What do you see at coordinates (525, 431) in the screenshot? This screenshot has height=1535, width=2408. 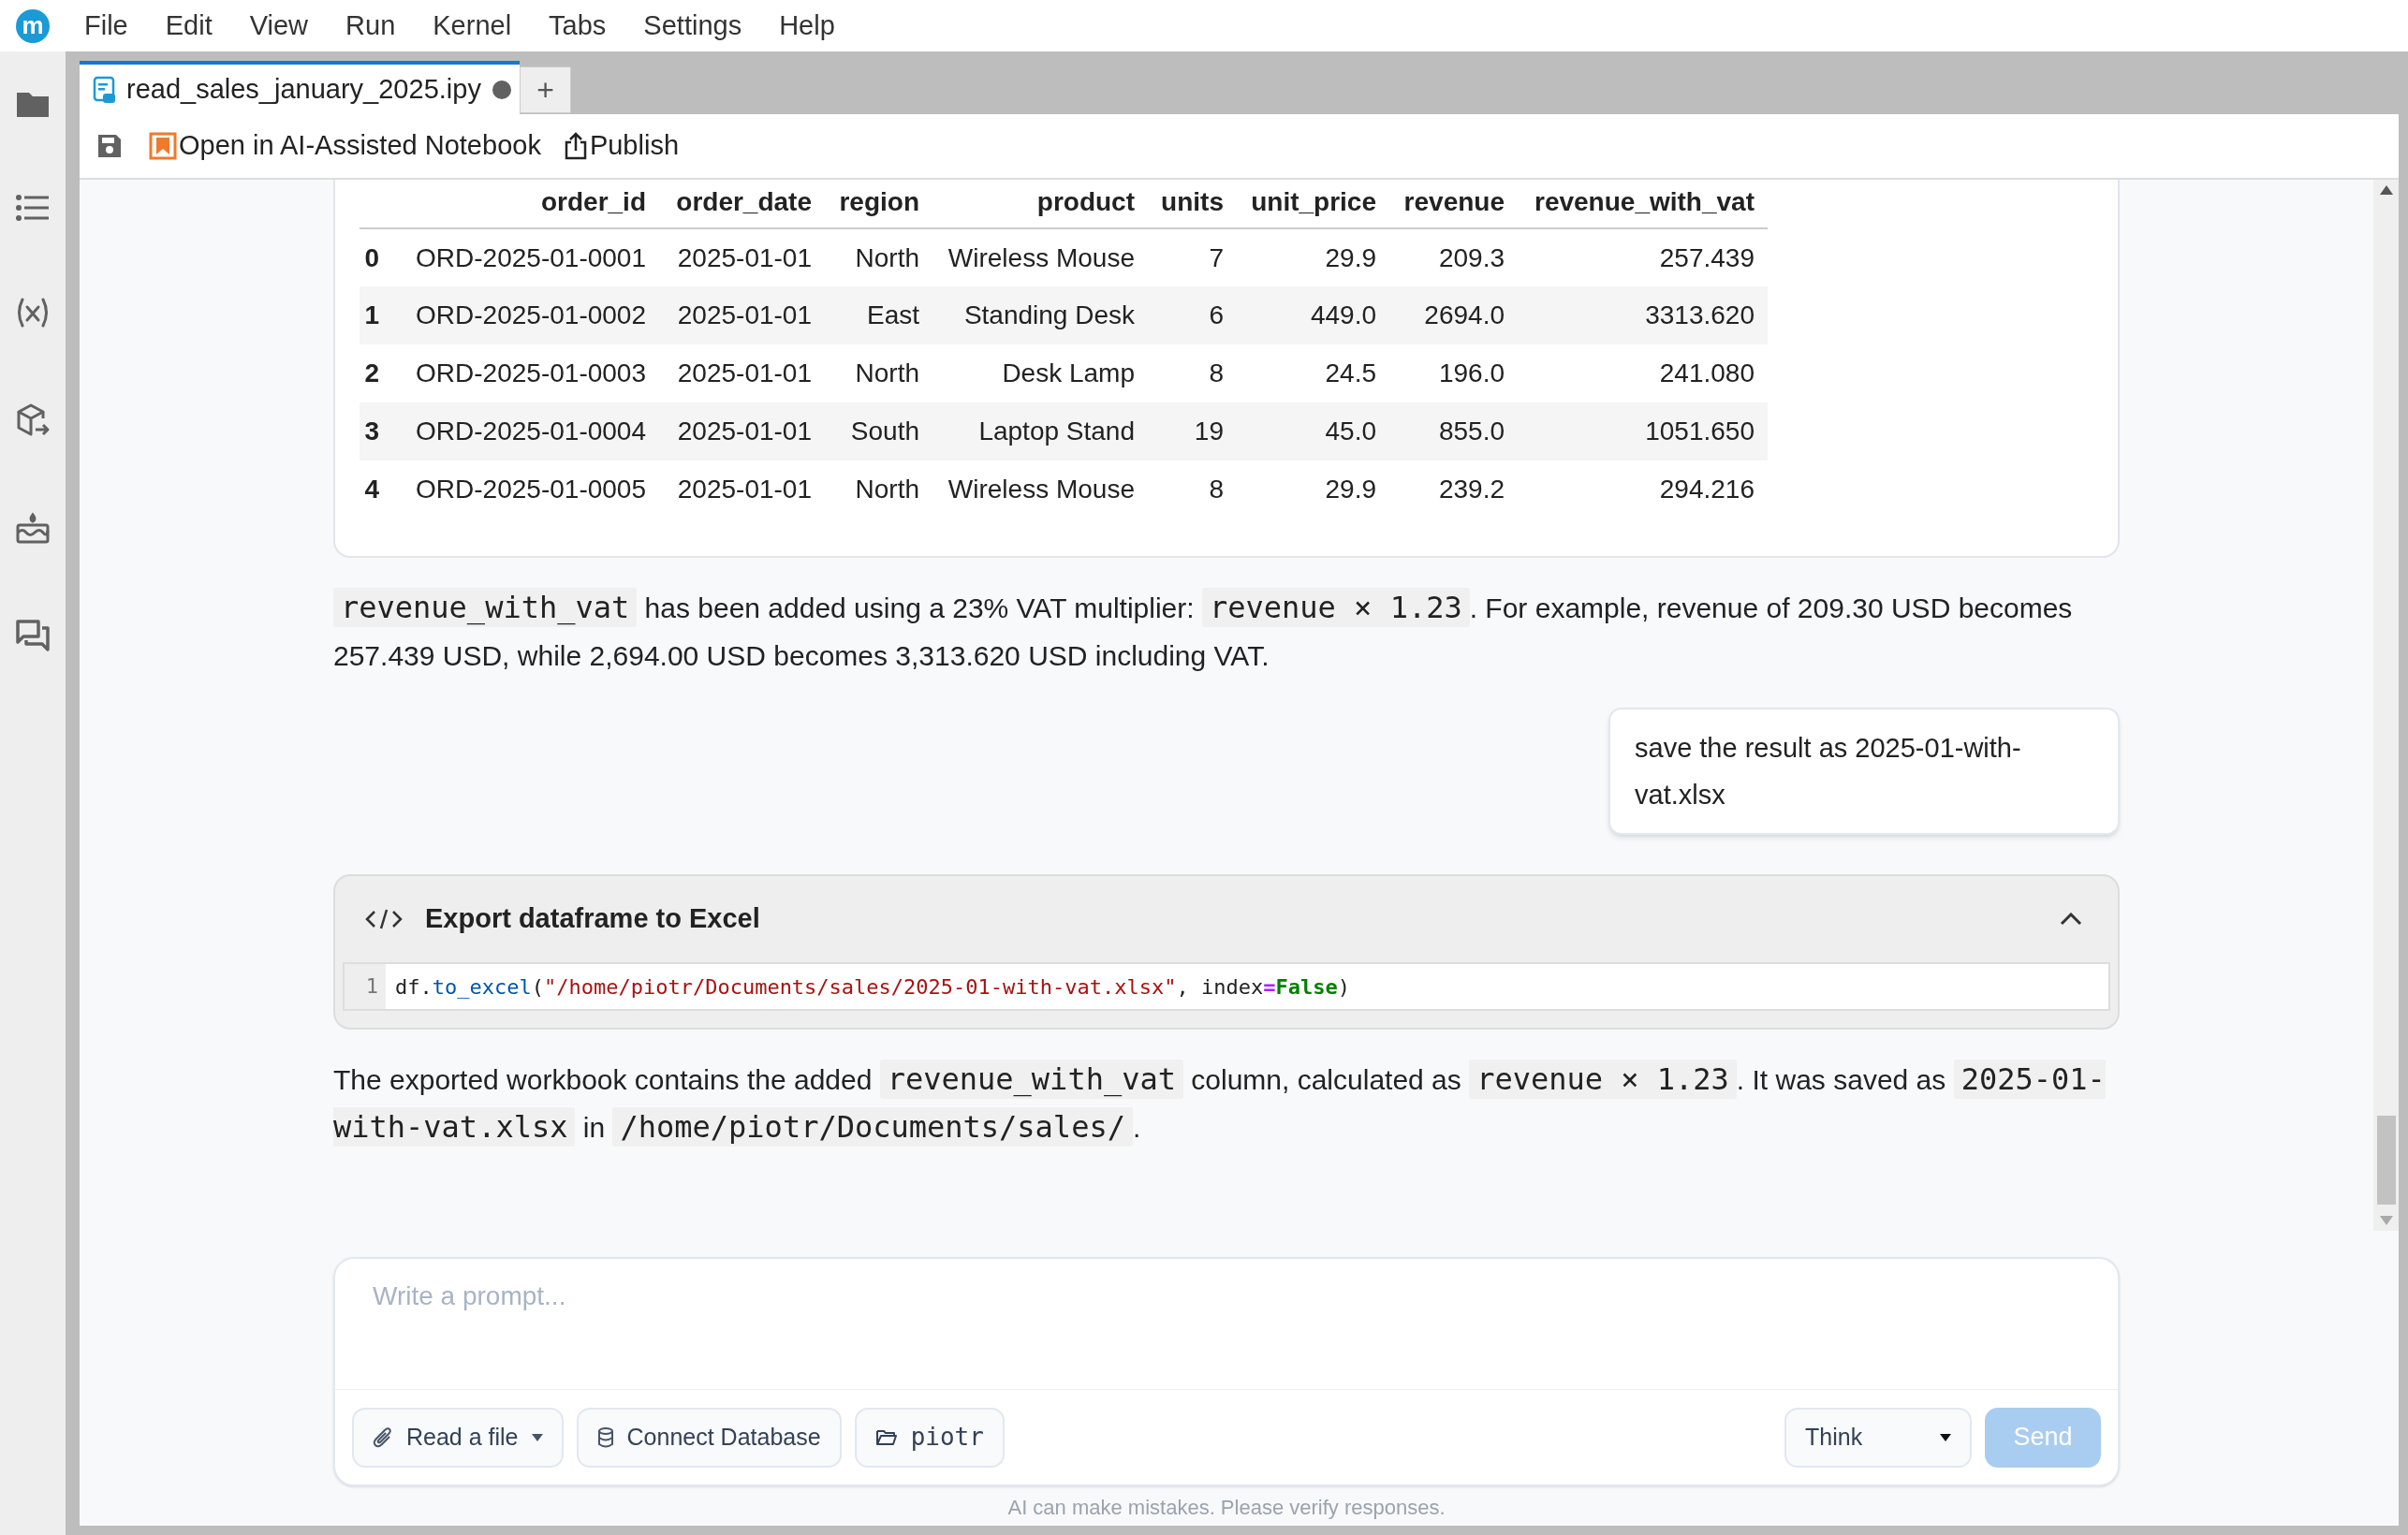 I see `table-cell: ORD-2025-01-0004` at bounding box center [525, 431].